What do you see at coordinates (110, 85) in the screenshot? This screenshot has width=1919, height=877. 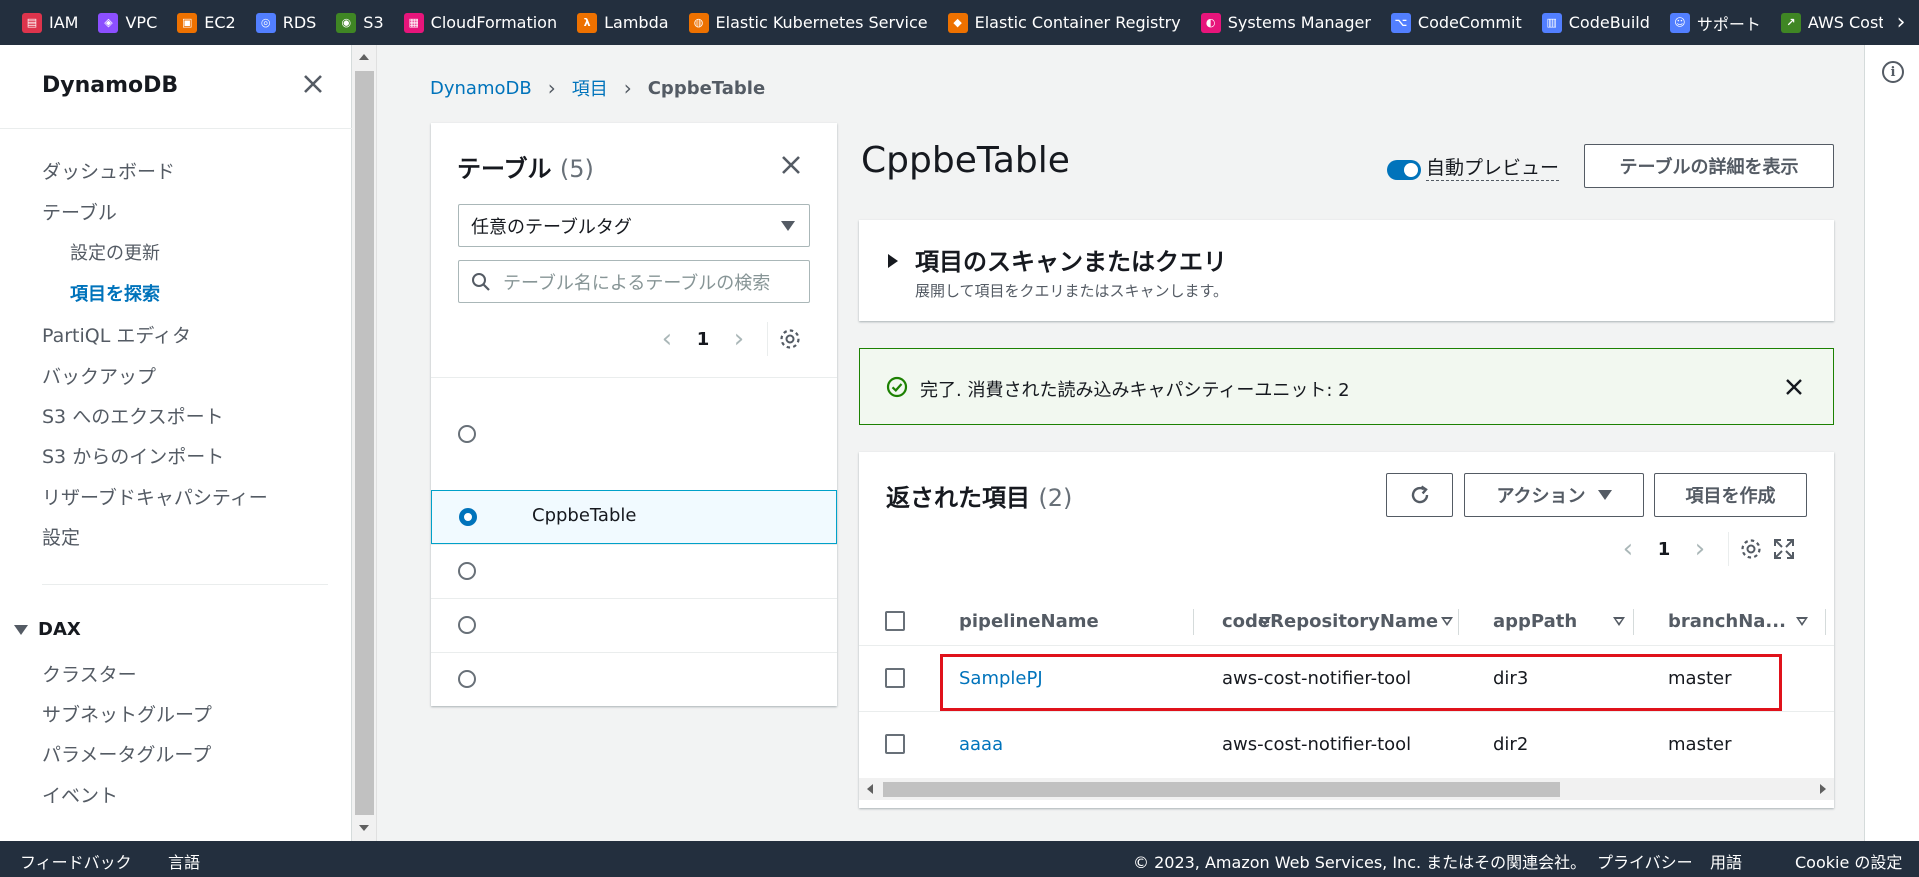 I see `nav-title: DynamoDB` at bounding box center [110, 85].